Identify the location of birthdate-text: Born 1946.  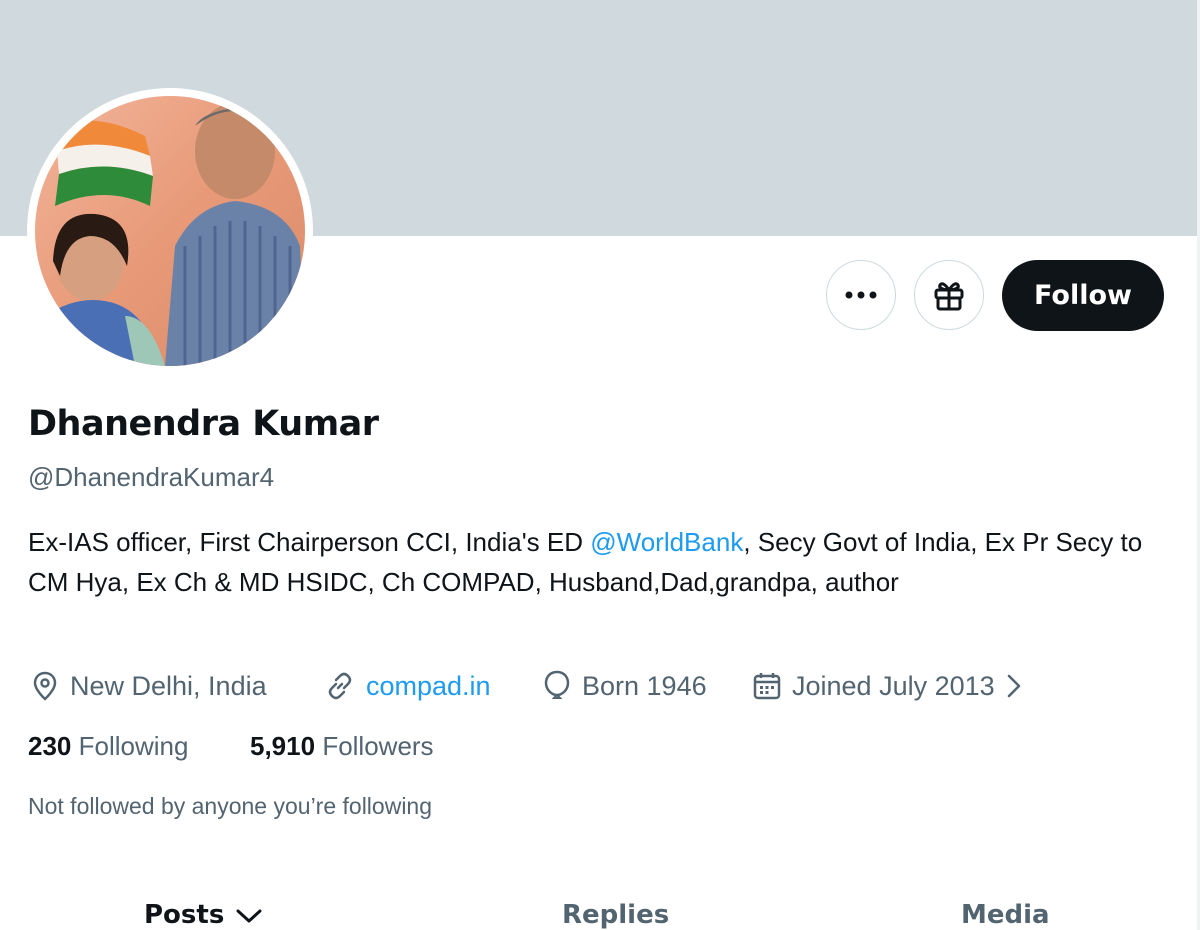
(644, 685).